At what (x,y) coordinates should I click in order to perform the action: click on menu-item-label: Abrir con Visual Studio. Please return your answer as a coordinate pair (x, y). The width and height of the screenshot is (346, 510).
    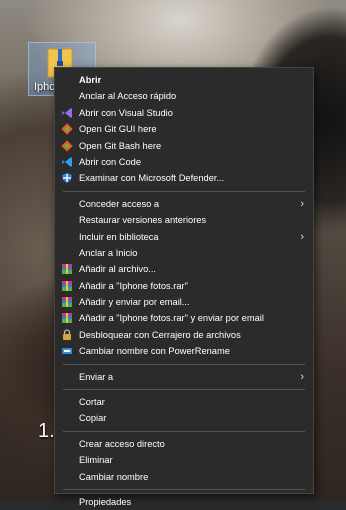
    Looking at the image, I should click on (126, 112).